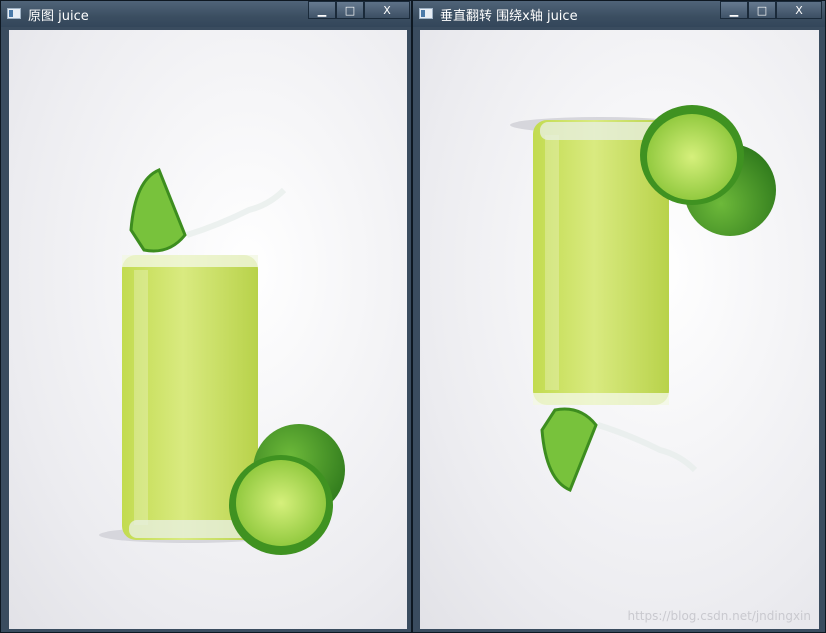 This screenshot has height=633, width=826. What do you see at coordinates (509, 16) in the screenshot?
I see `window-title: 垂直翻转 围绕x轴 juice` at bounding box center [509, 16].